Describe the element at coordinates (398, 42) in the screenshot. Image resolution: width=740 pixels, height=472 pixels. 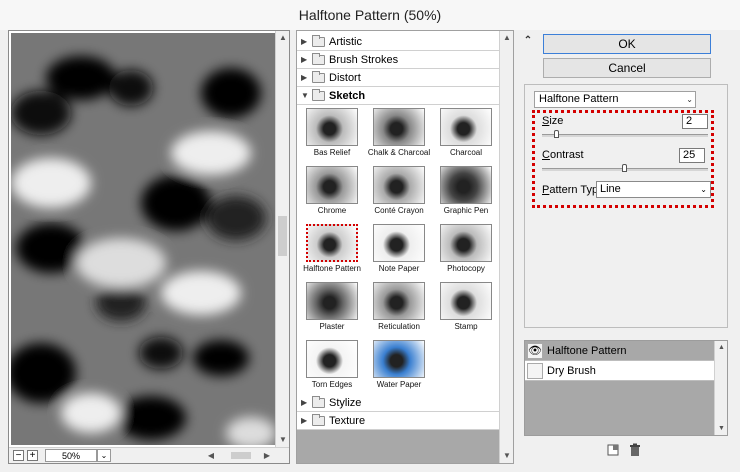
I see `category-artistic: ▶ Artistic` at that location.